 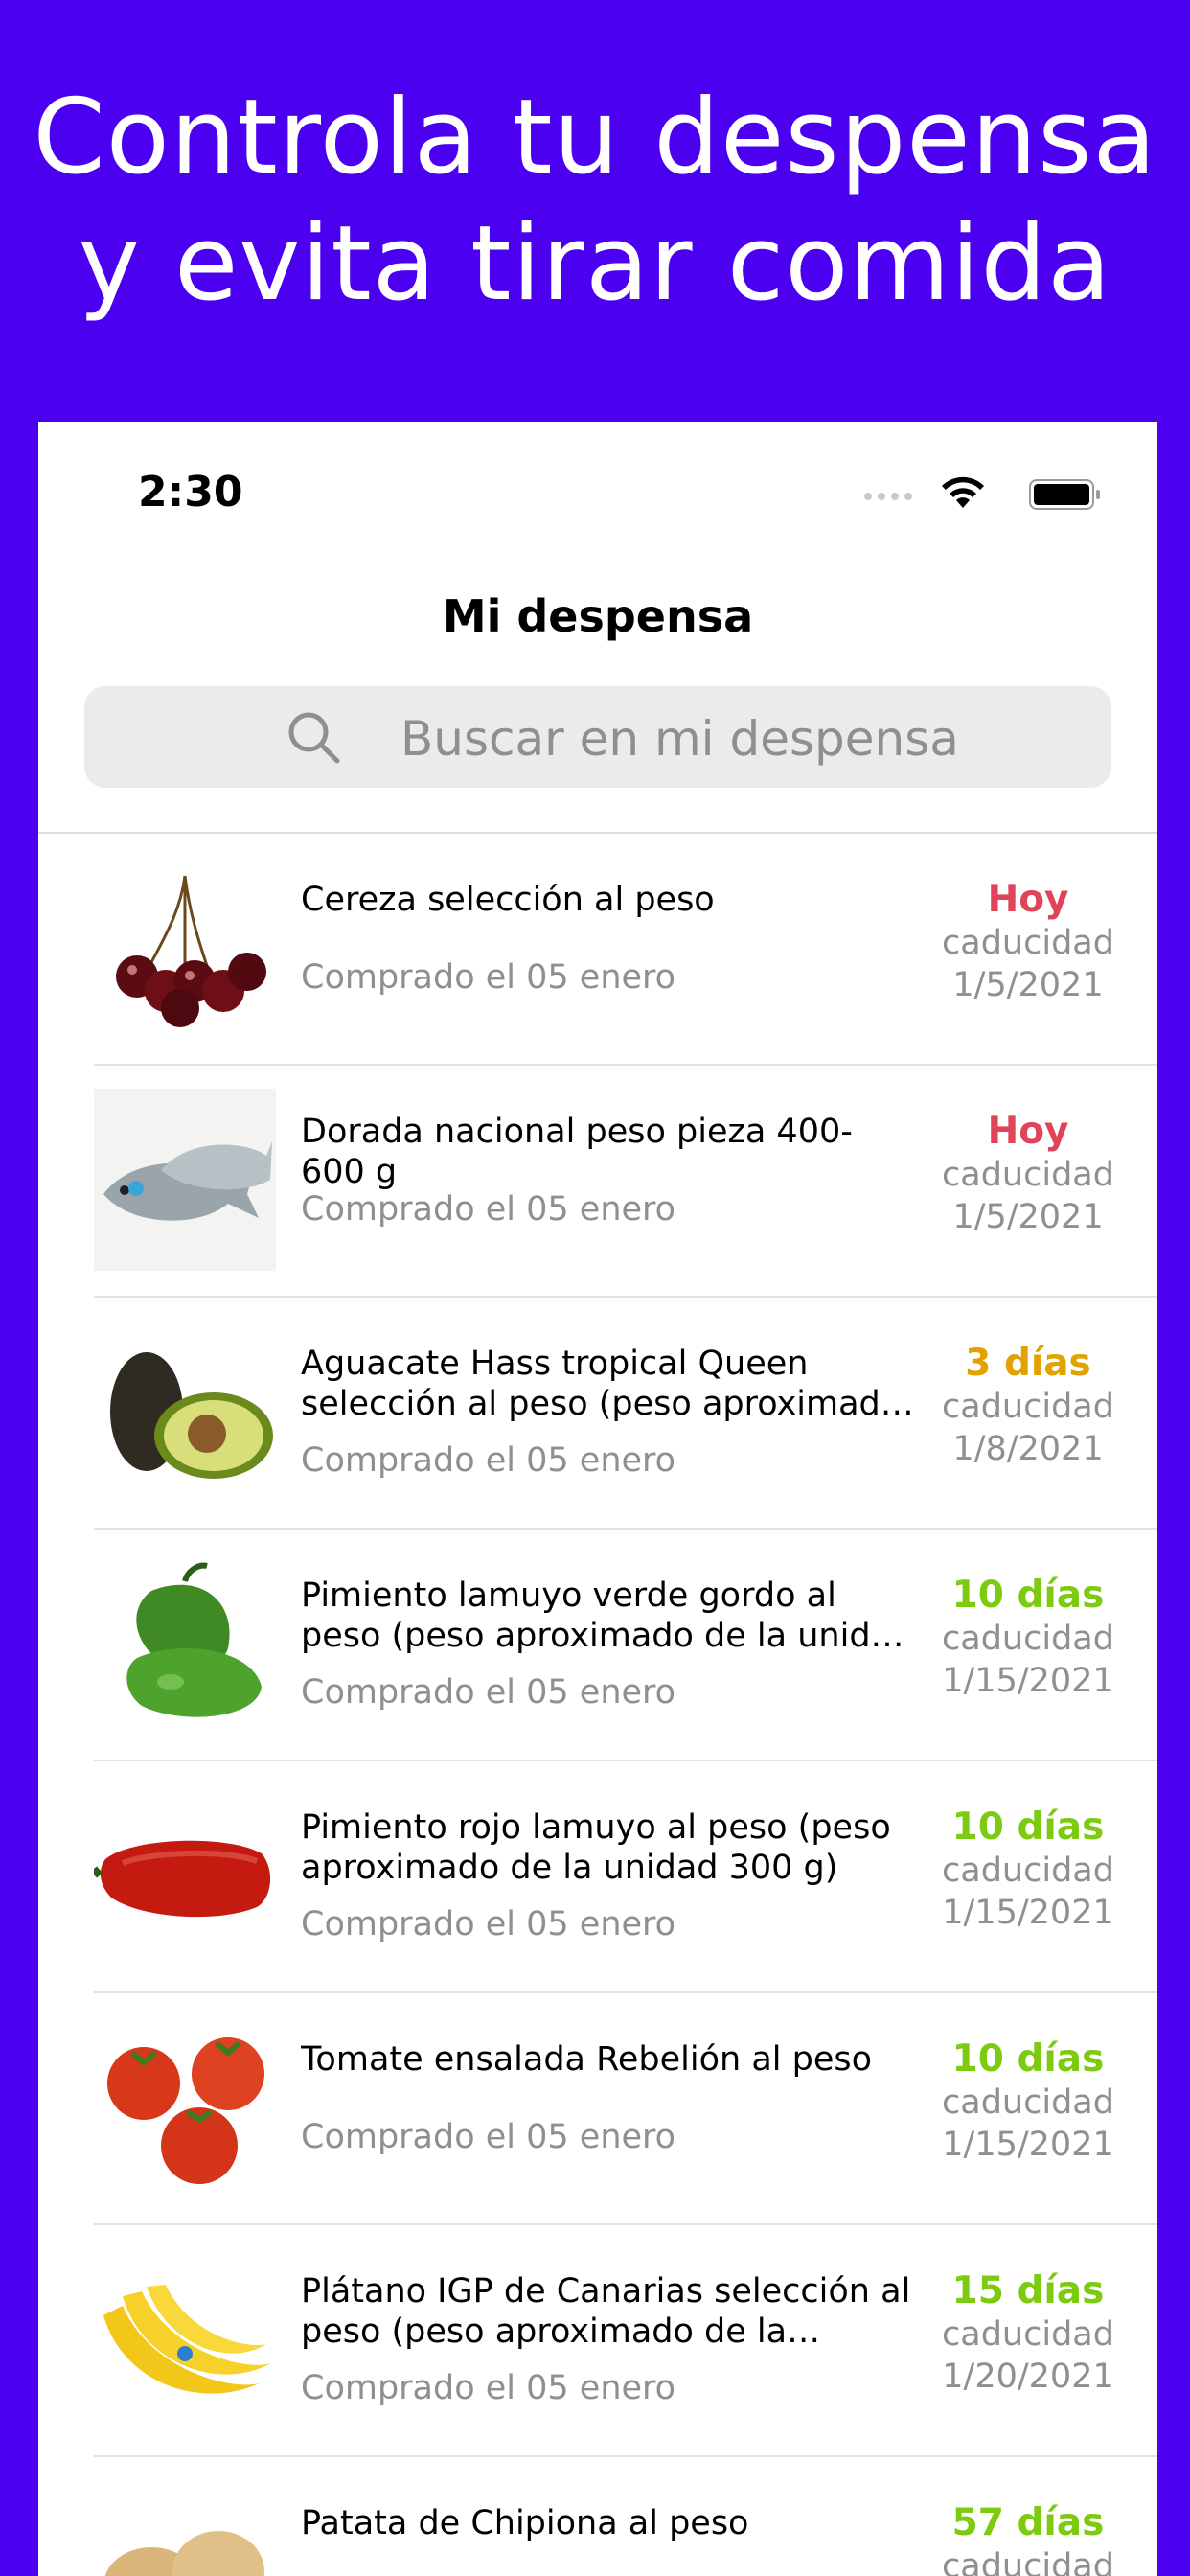 I want to click on potato-image, so click(x=185, y=2528).